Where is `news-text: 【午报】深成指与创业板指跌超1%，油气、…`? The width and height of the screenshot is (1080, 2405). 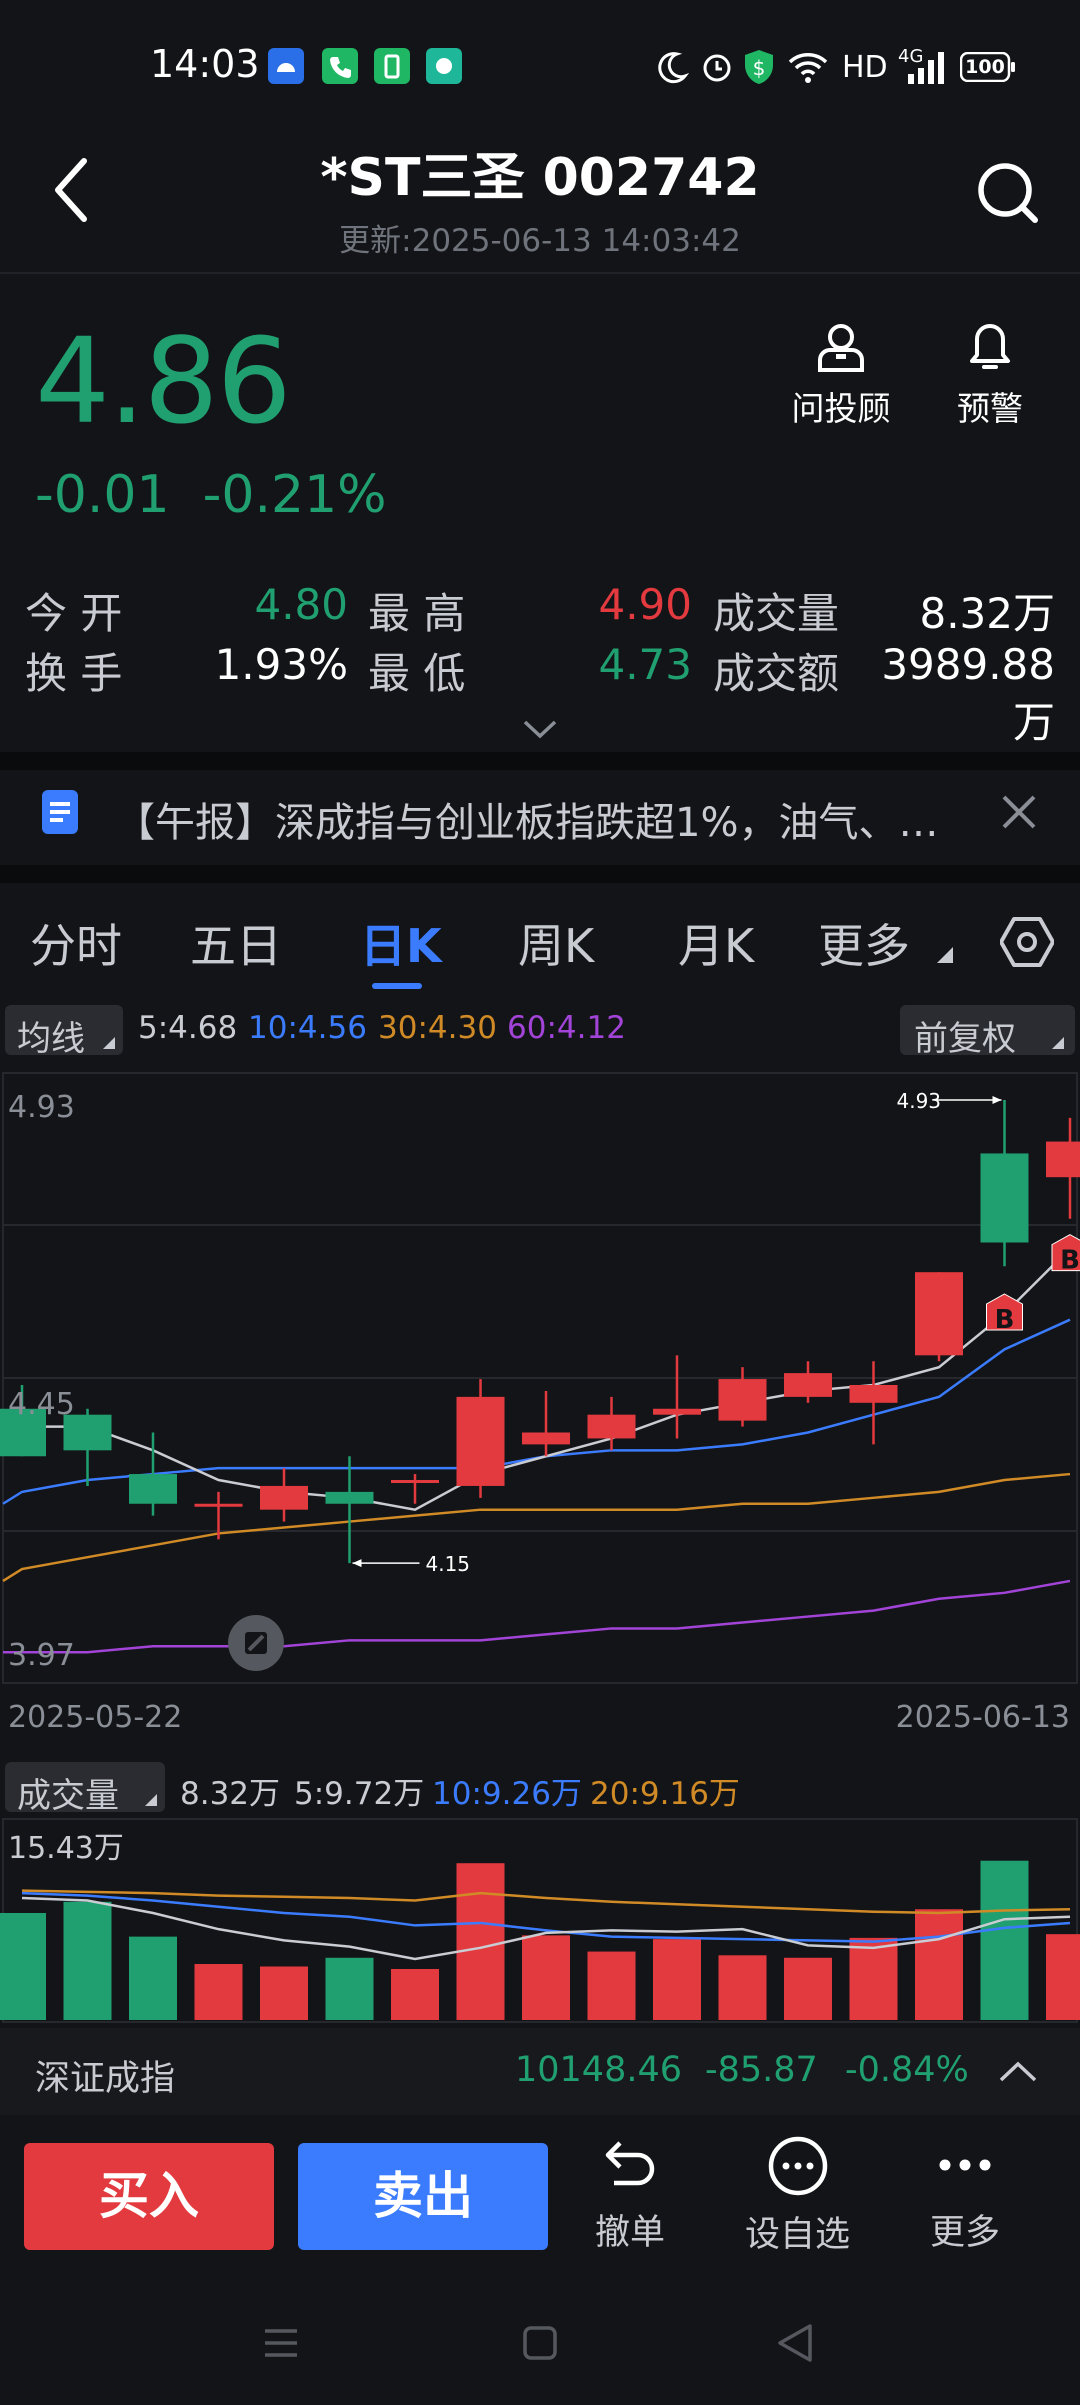 news-text: 【午报】深成指与创业板指跌超1%，油气、… is located at coordinates (540, 819).